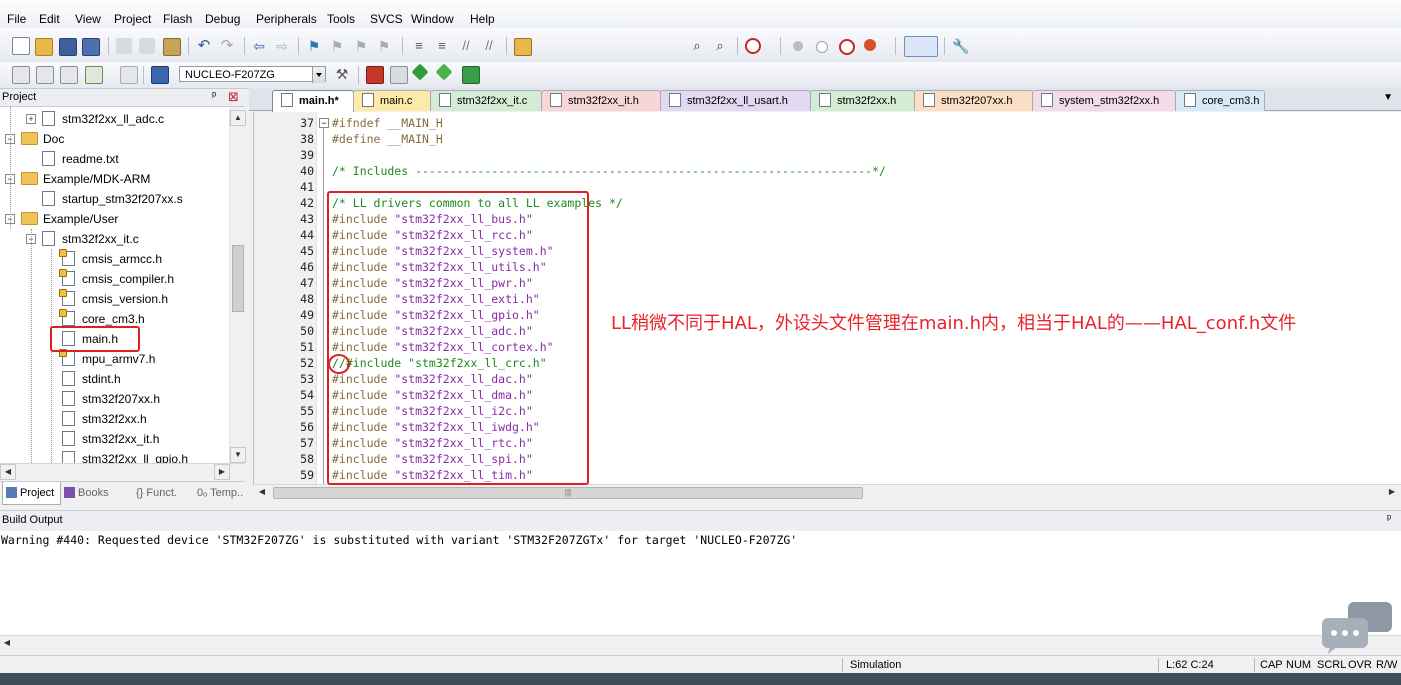 This screenshot has height=685, width=1401. Describe the element at coordinates (69, 75) in the screenshot. I see `rebuild-icon` at that location.